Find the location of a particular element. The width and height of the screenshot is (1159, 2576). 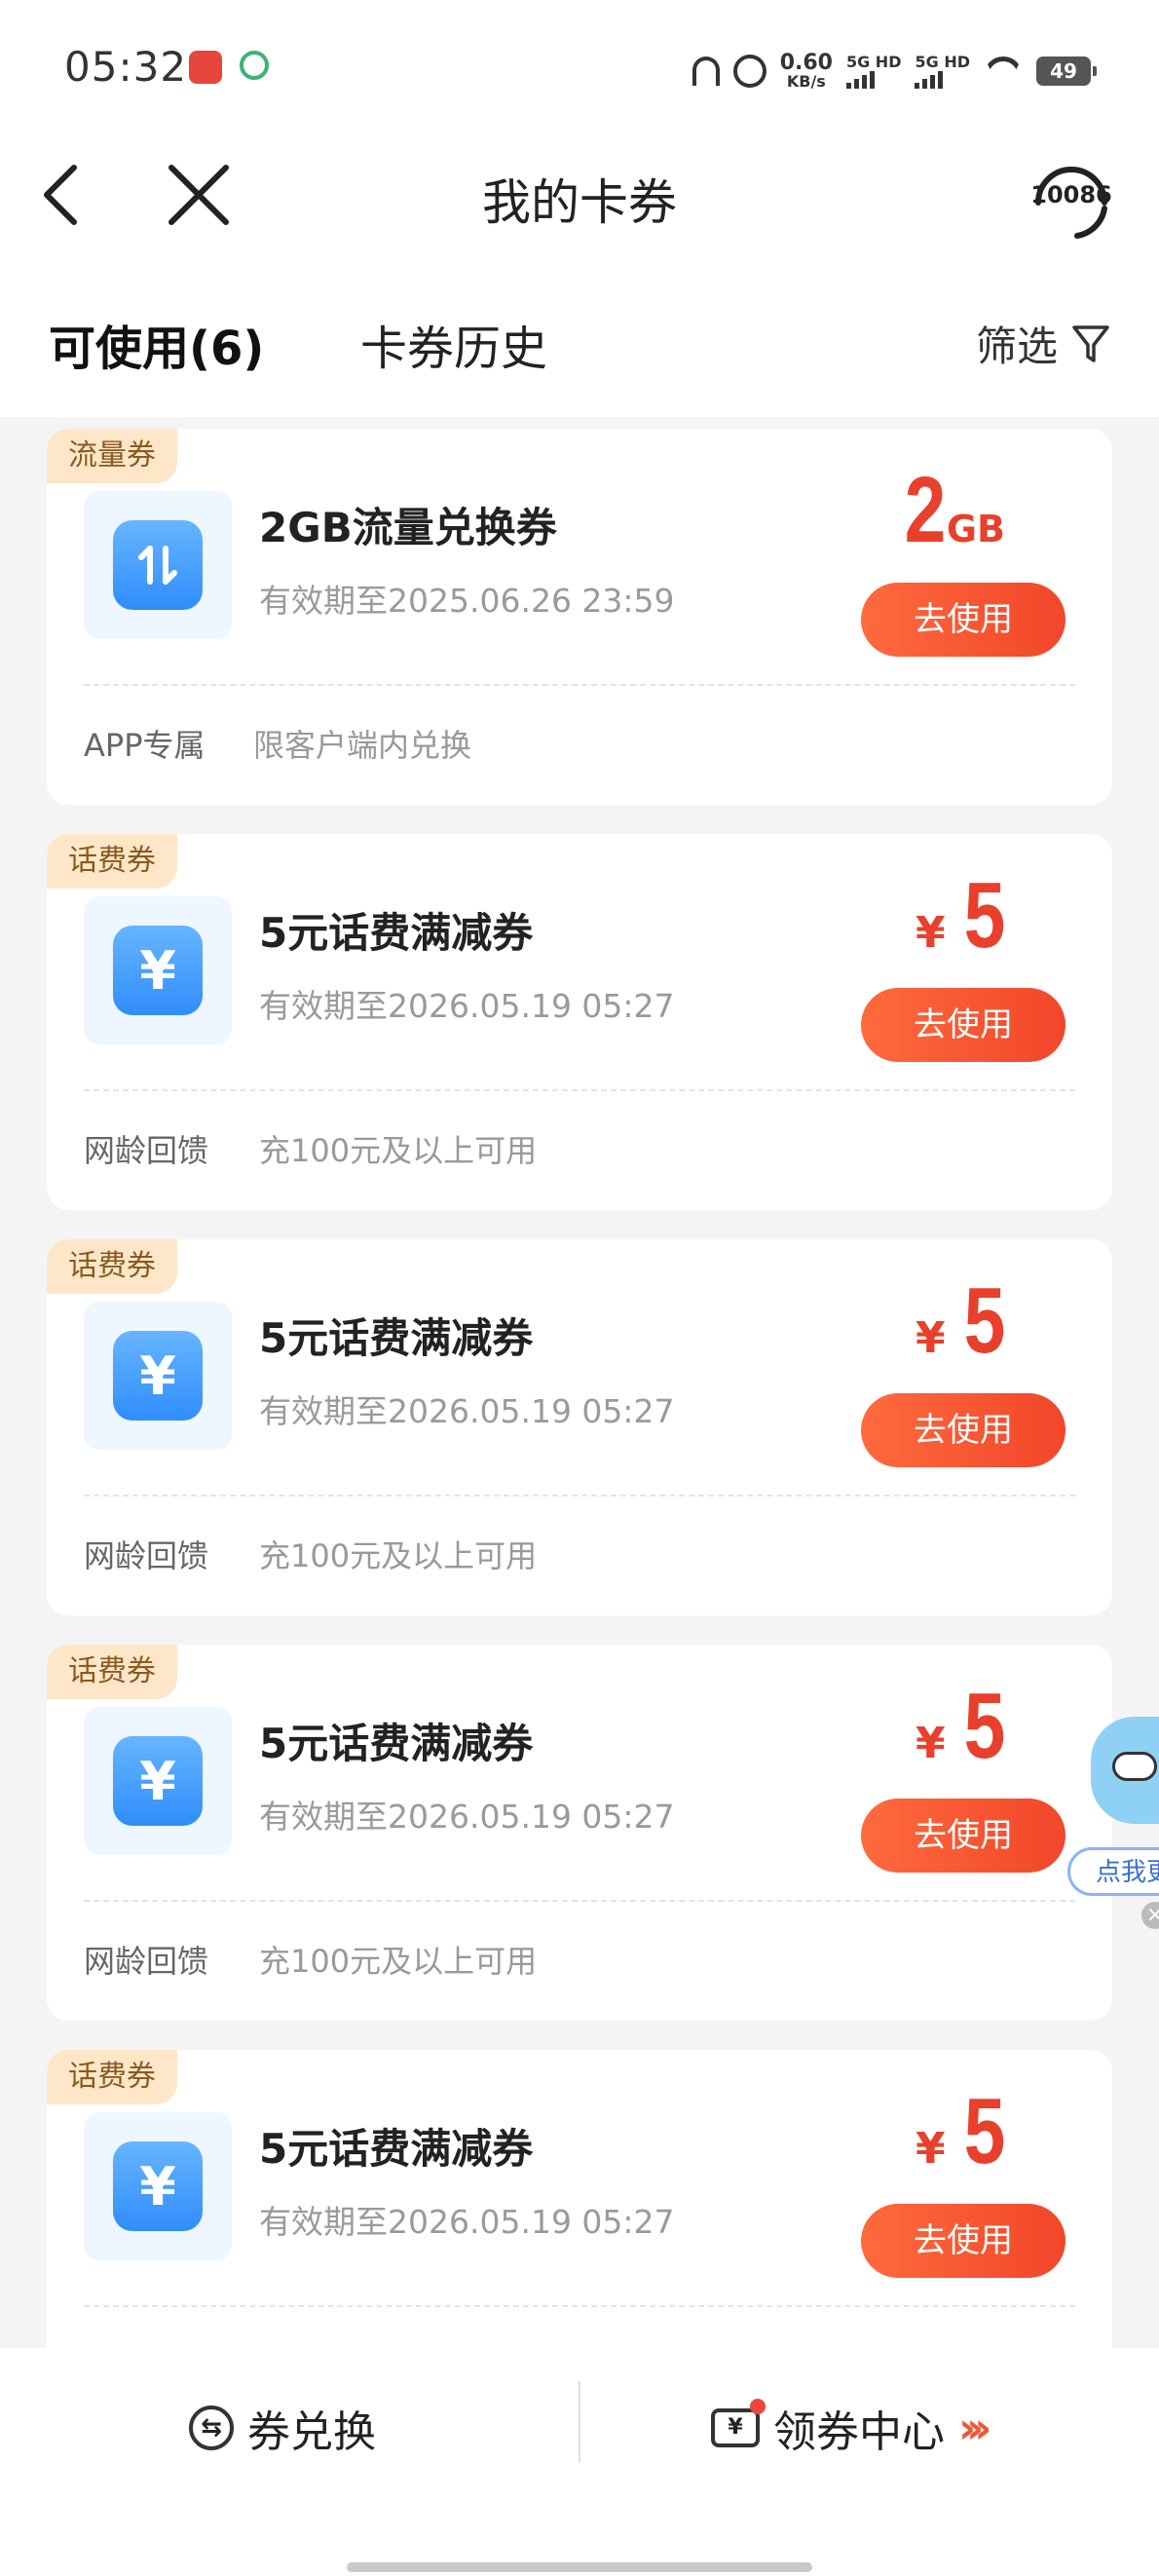

net-speed: 0.60 KB/s is located at coordinates (806, 71).